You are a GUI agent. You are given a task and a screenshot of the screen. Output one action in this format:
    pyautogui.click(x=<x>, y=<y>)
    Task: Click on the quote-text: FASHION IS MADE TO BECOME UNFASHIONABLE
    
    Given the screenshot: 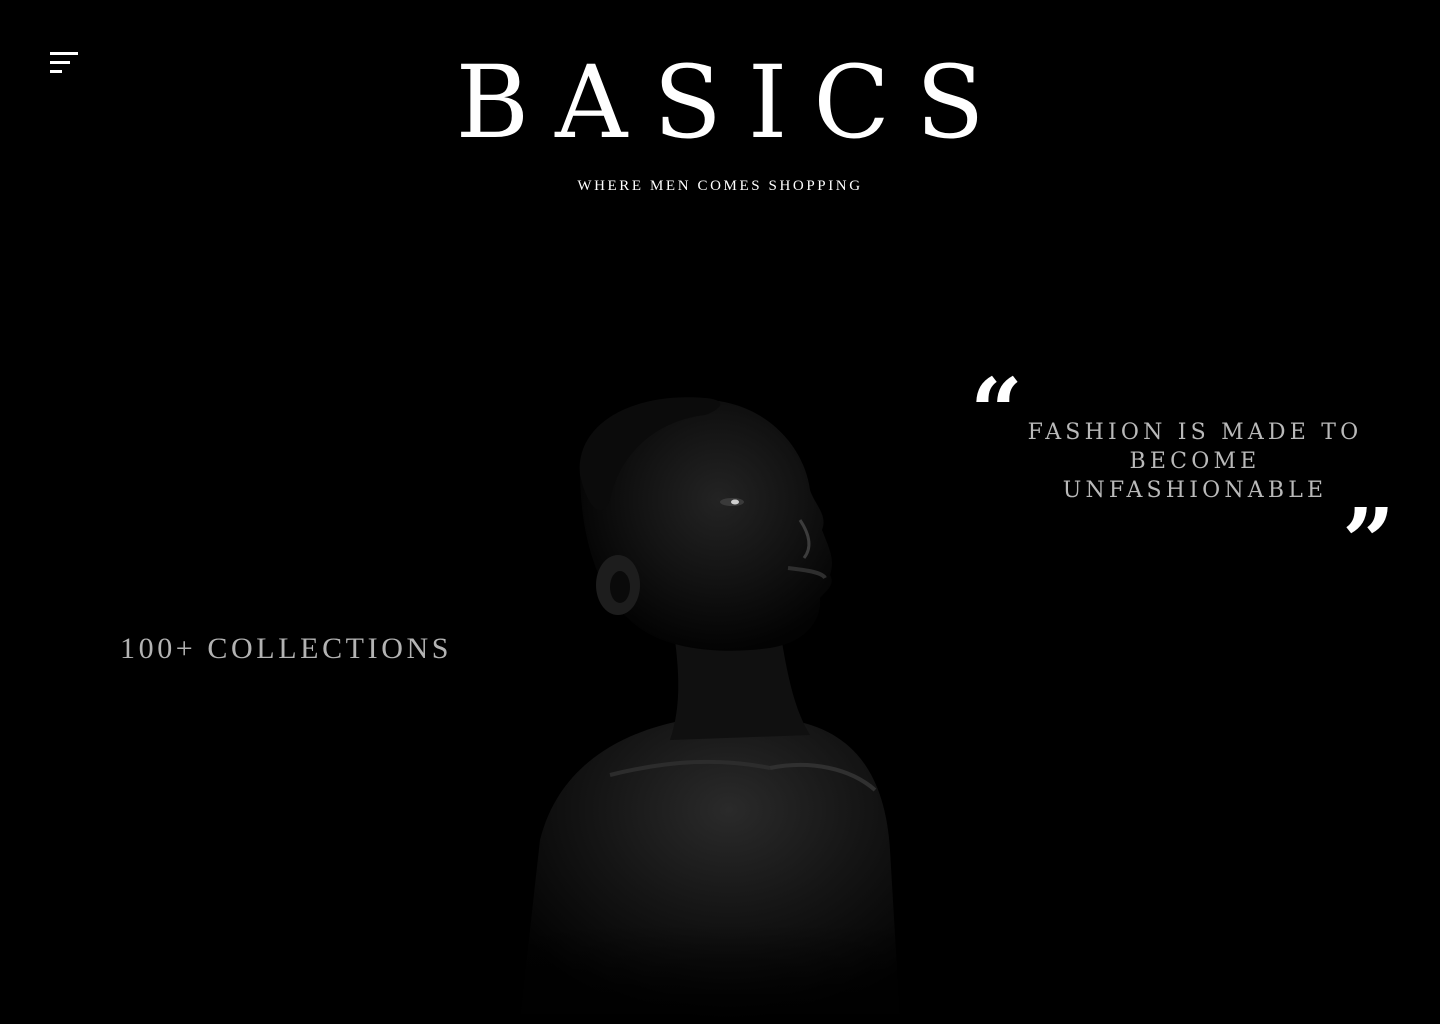 What is the action you would take?
    pyautogui.click(x=1195, y=461)
    